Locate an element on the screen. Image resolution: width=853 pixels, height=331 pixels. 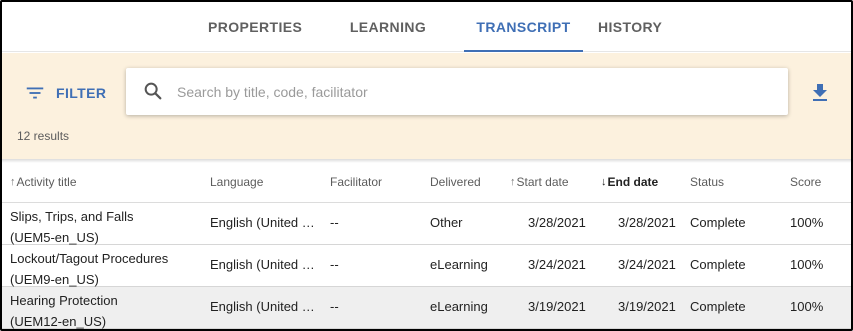
activity-title-cell: Lockout/Tagout Procedures (UEM9-en_US) is located at coordinates (105, 269).